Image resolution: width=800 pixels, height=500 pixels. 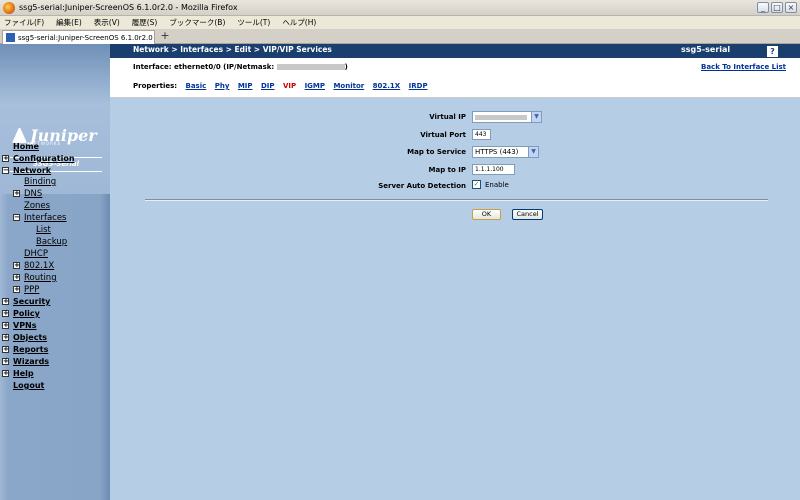 I want to click on nav-home: Home, so click(x=26, y=146).